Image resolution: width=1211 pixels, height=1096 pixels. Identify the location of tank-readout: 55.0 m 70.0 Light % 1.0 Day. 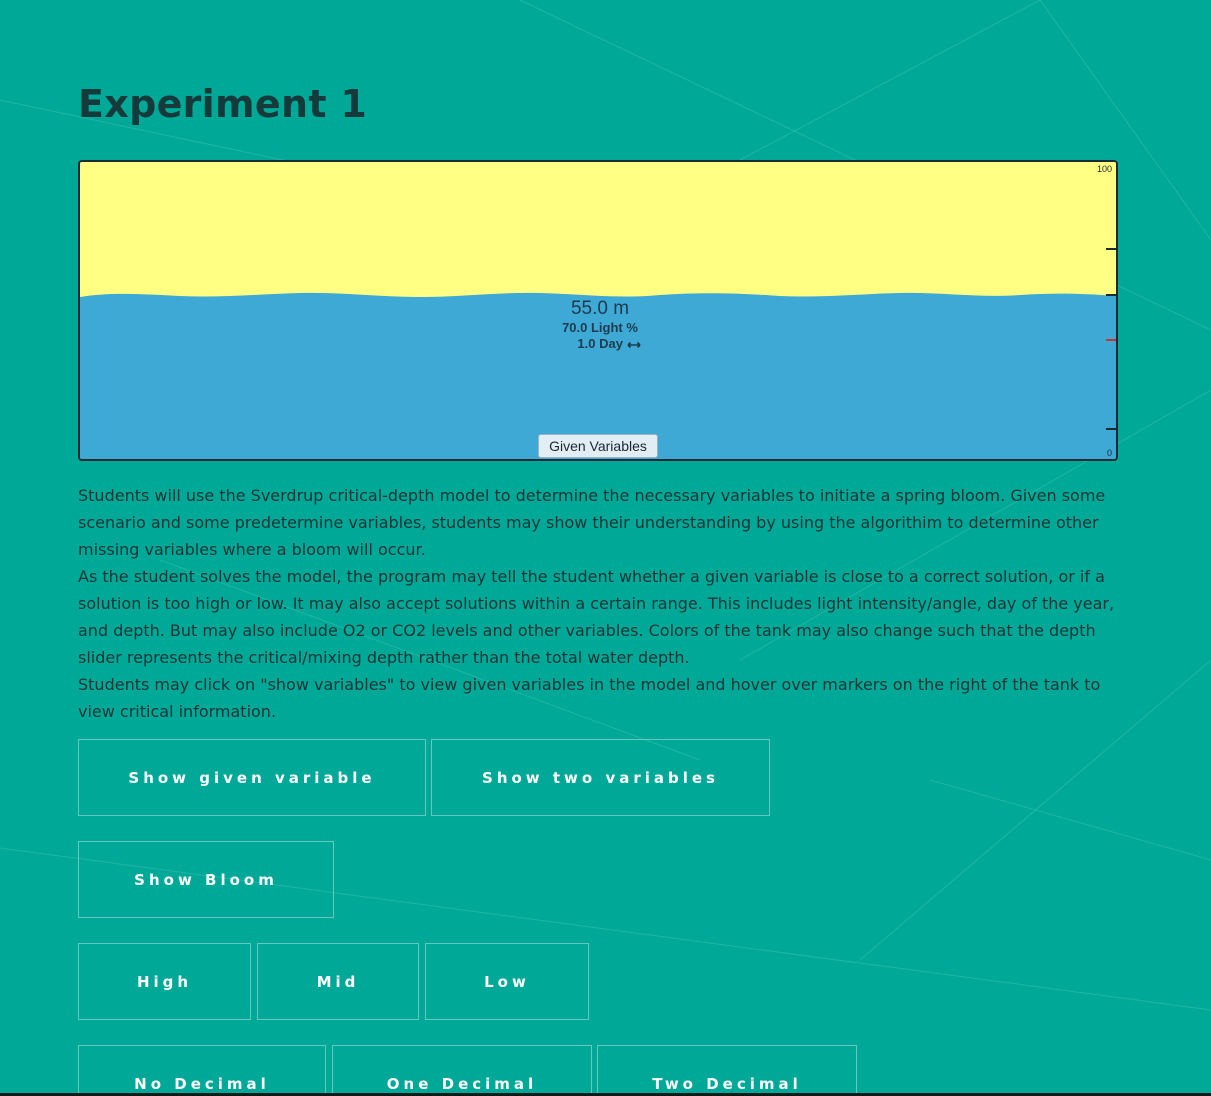
(600, 325).